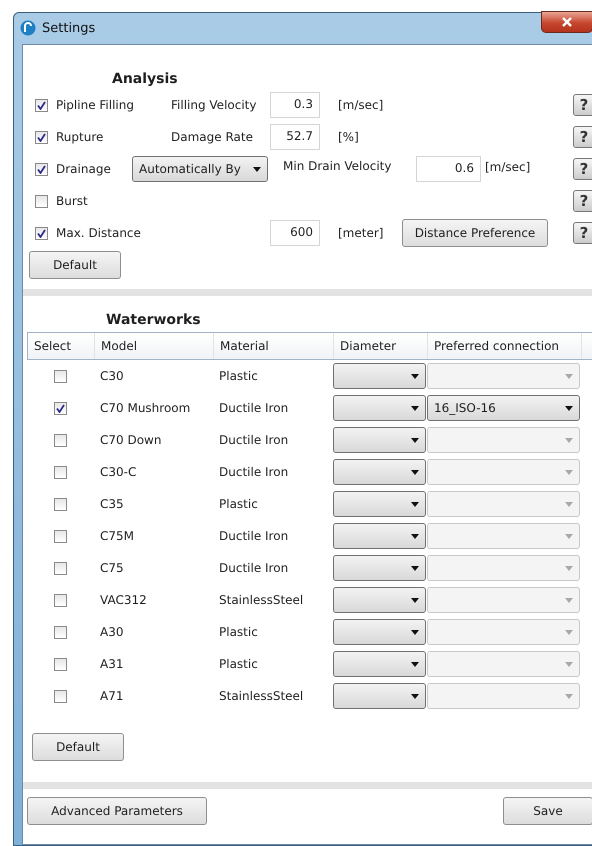 The image size is (592, 846). Describe the element at coordinates (274, 346) in the screenshot. I see `column-header: Material` at that location.